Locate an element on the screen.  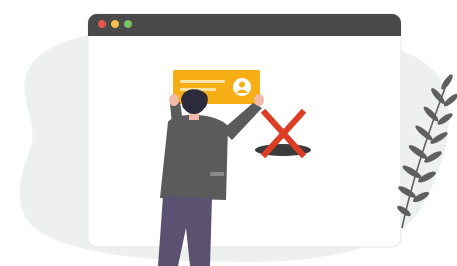
person-right-hand is located at coordinates (259, 100).